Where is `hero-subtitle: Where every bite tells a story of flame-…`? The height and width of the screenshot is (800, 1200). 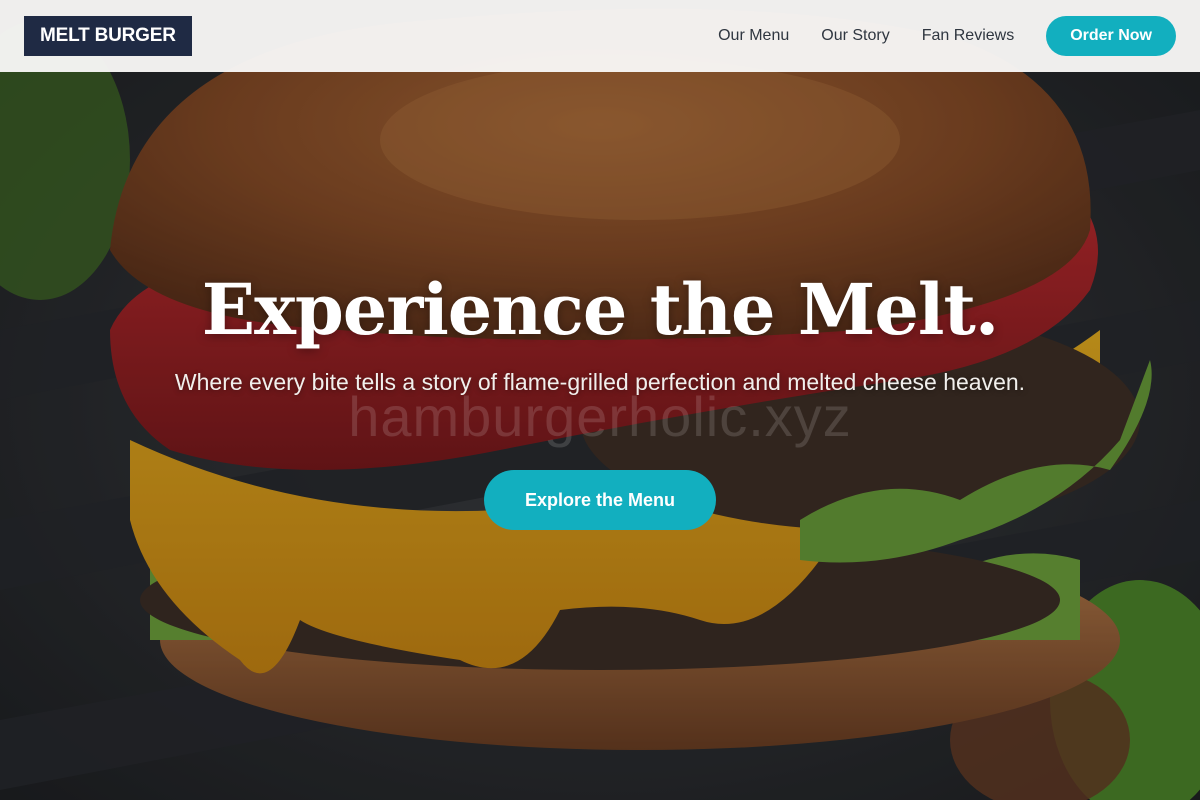 hero-subtitle: Where every bite tells a story of flame-… is located at coordinates (600, 382).